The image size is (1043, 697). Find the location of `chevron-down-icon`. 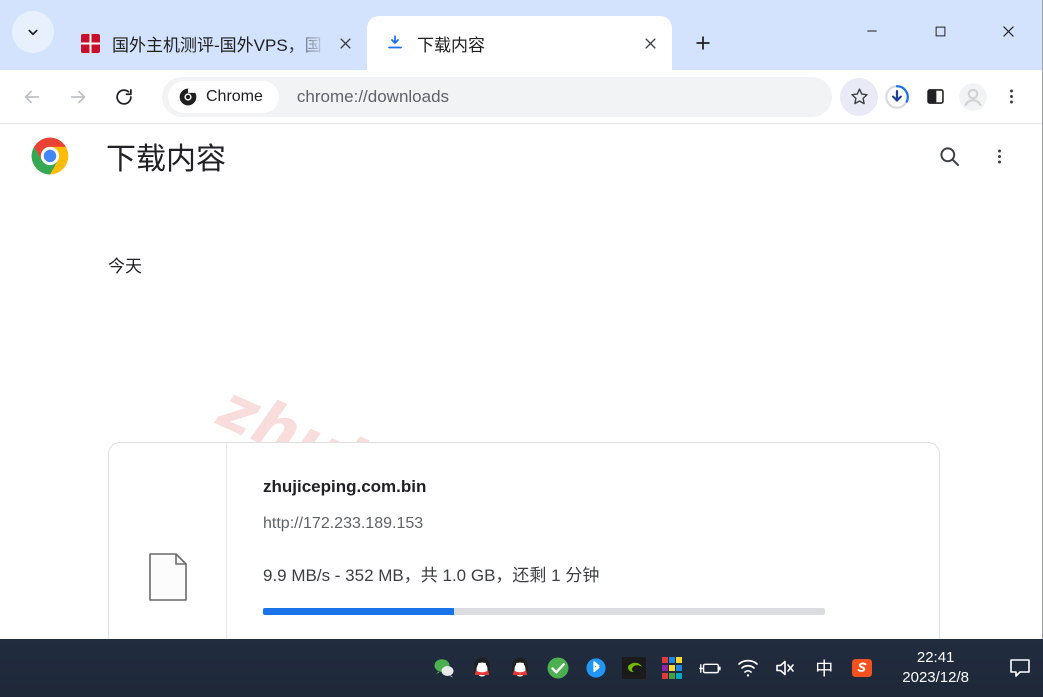

chevron-down-icon is located at coordinates (33, 32).